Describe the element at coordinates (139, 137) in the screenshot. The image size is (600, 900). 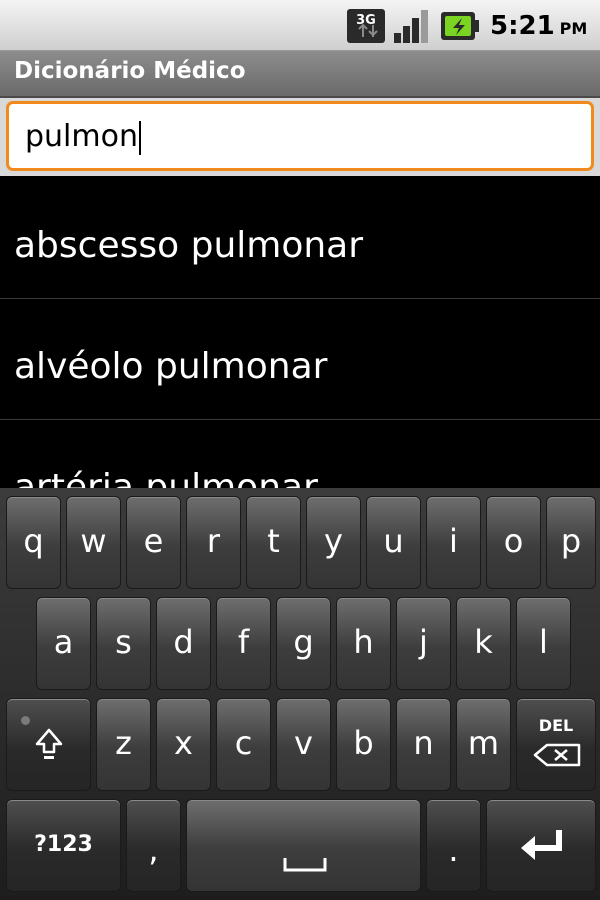
I see `text-cursor` at that location.